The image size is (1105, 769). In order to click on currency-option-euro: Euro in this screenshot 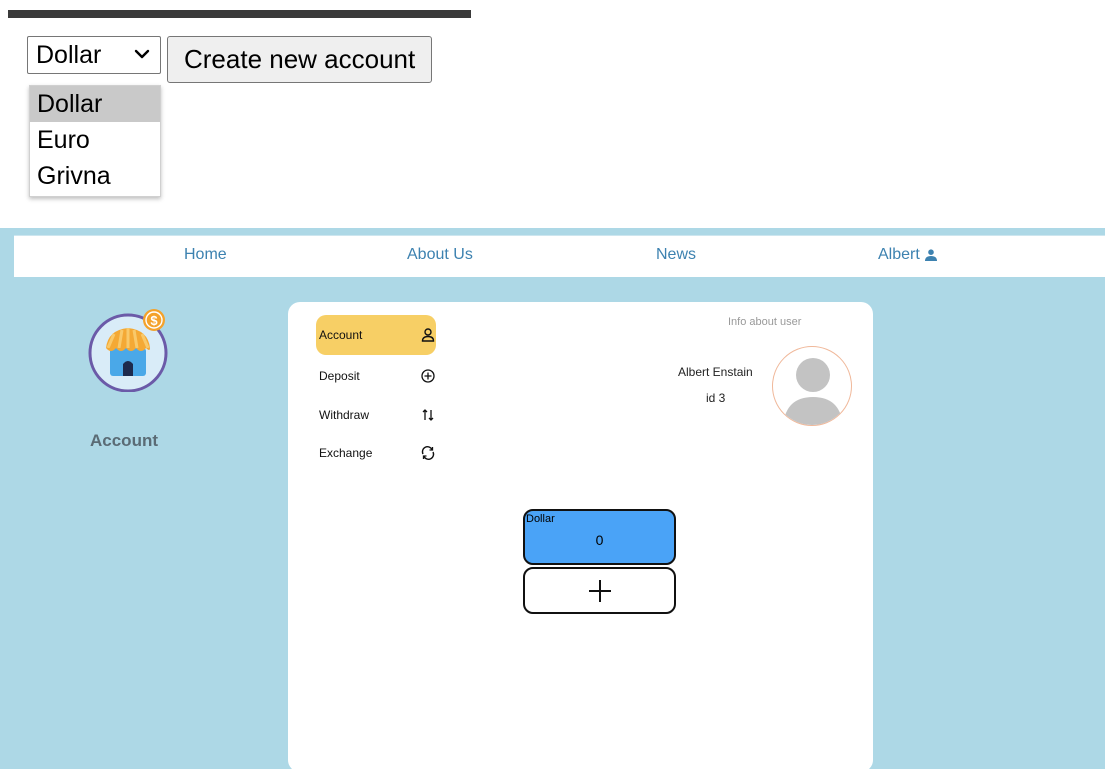, I will do `click(95, 140)`.